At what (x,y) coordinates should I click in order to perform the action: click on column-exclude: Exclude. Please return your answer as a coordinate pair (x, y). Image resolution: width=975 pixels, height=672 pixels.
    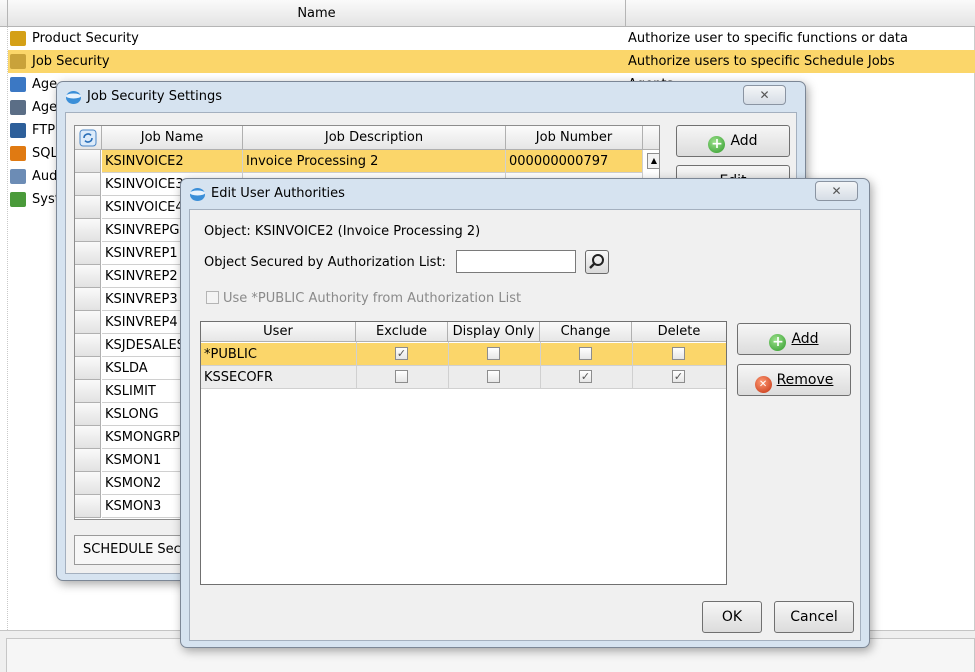
    Looking at the image, I should click on (402, 332).